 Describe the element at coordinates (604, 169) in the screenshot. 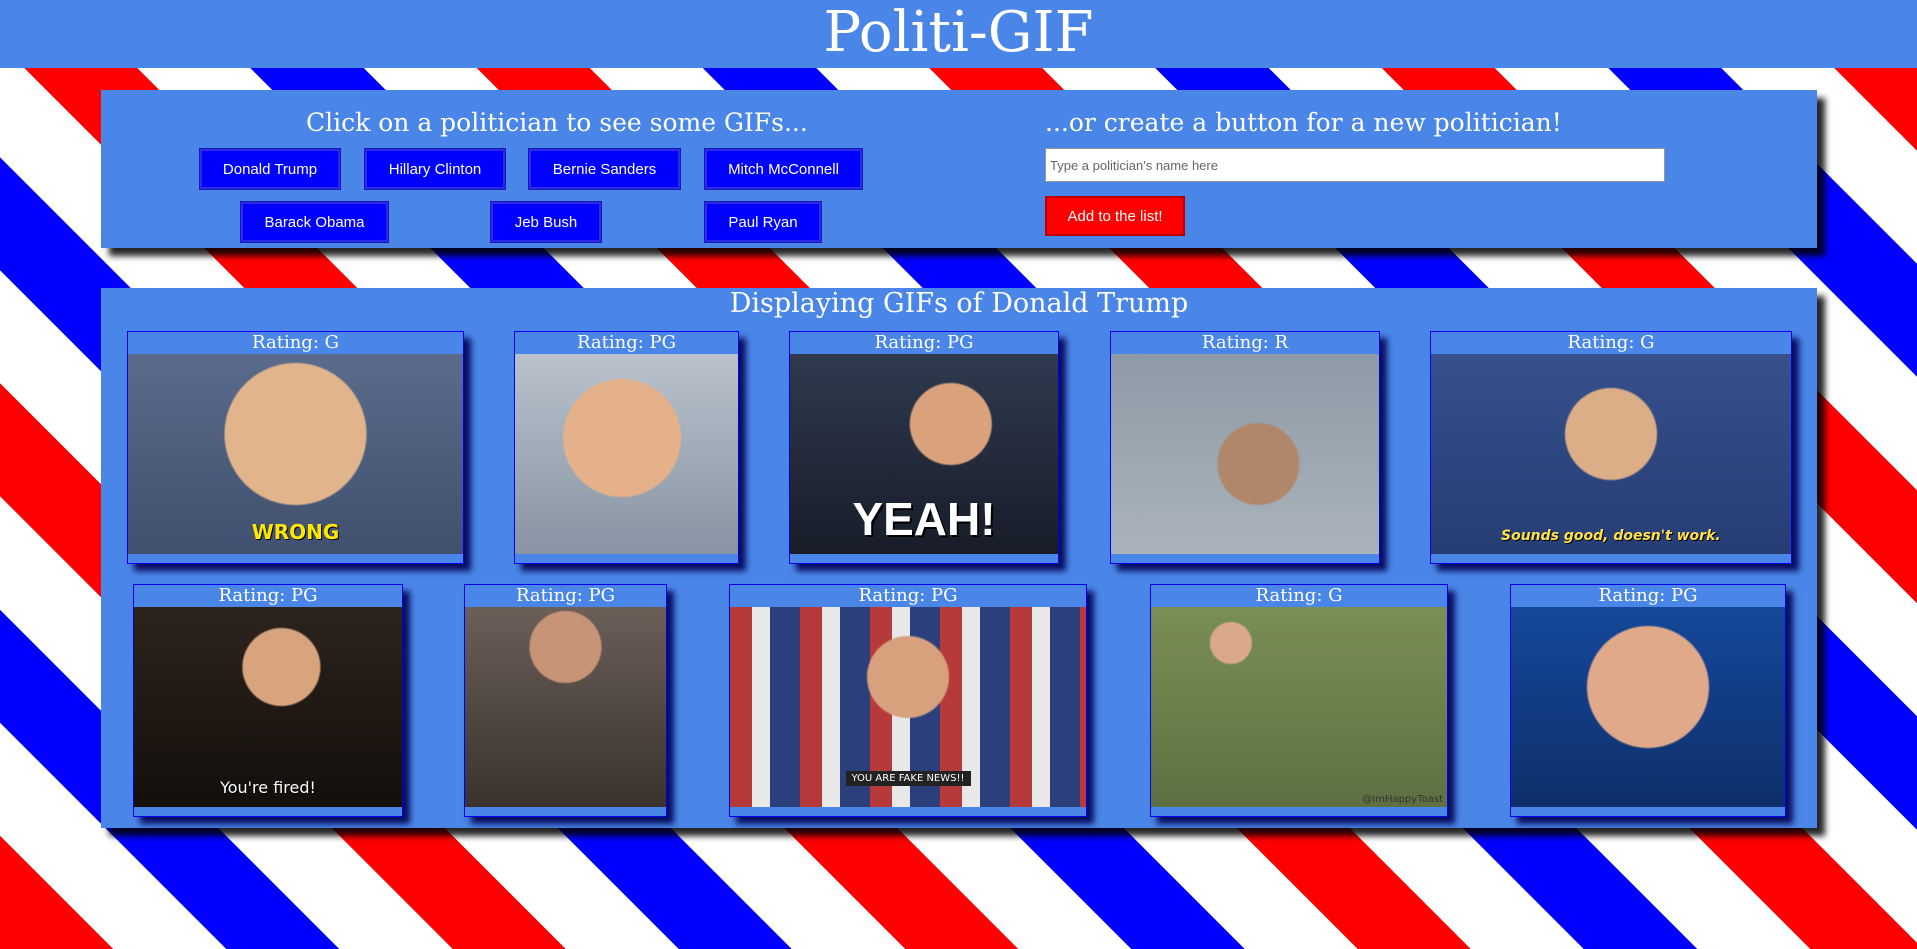

I see `politician-button-bernie-sanders: Bernie Sanders` at that location.